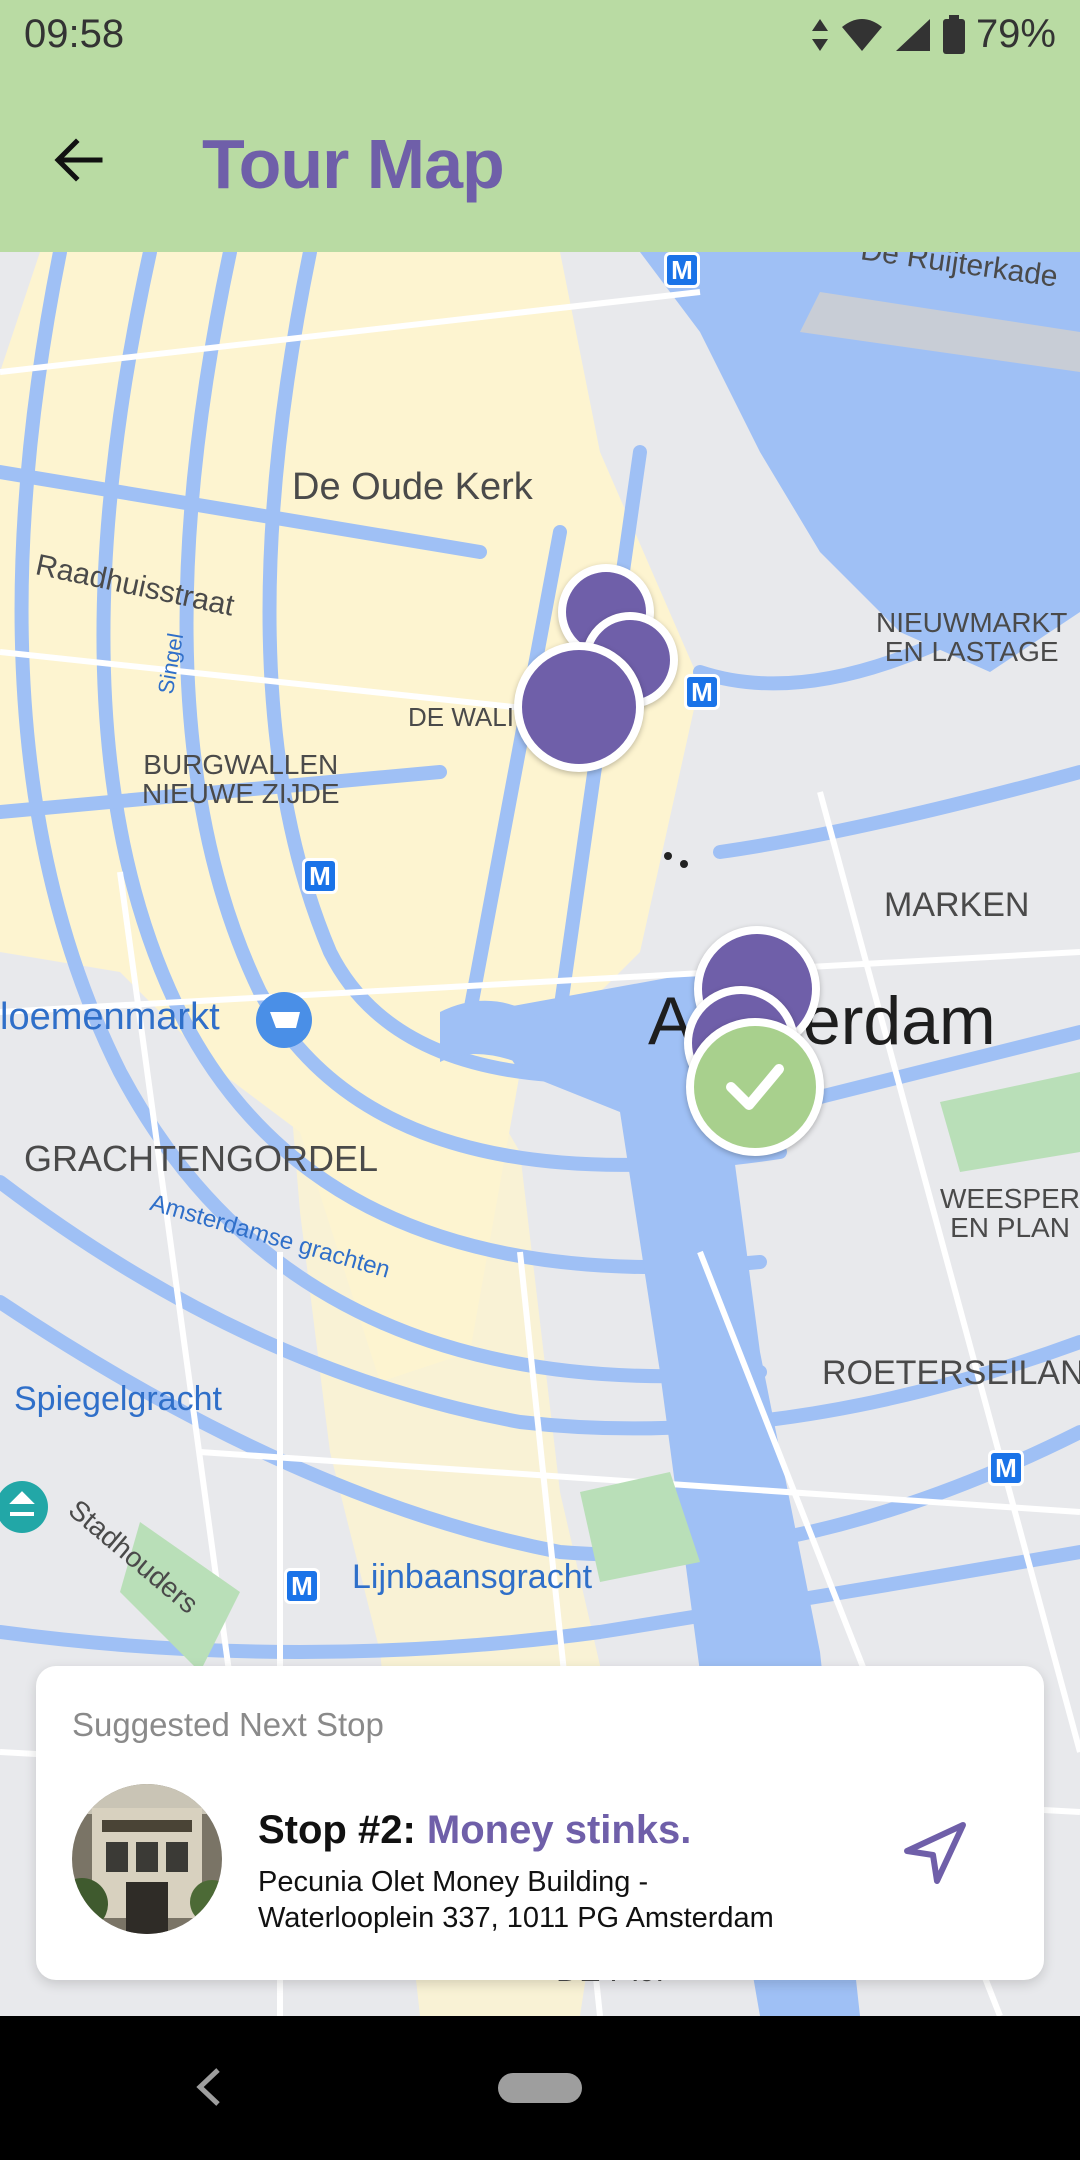  I want to click on map-label-burgwallen: BURGWALLEN NIEUWE ZIJDE, so click(241, 779).